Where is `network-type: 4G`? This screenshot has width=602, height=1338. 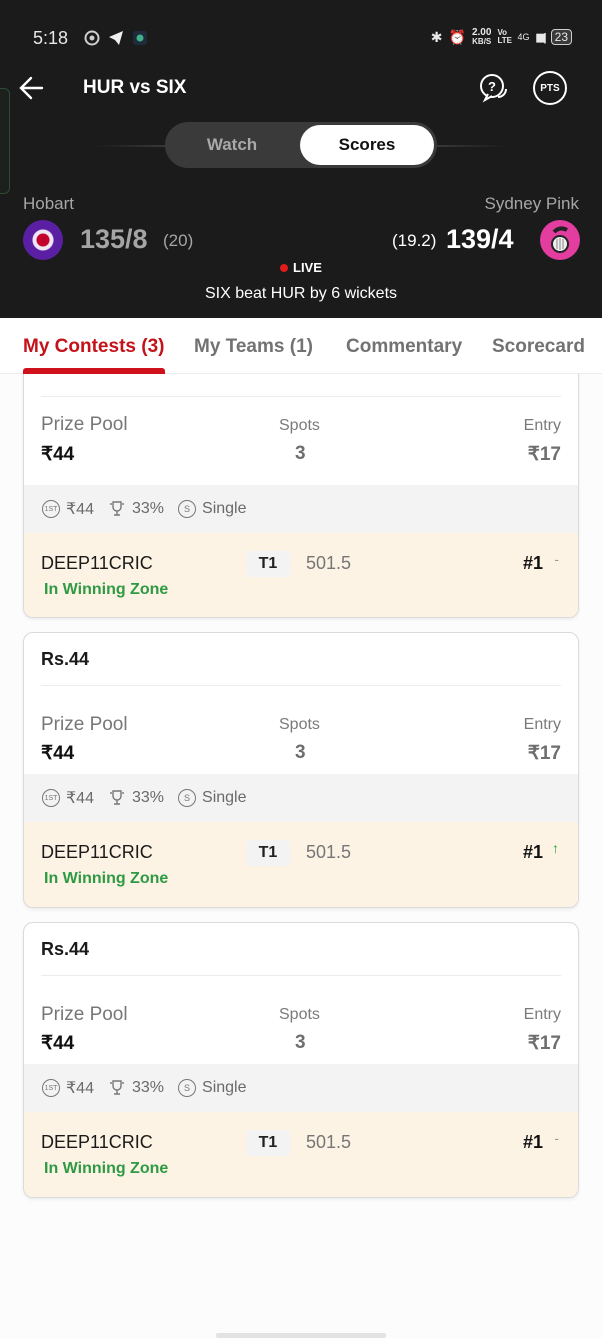 network-type: 4G is located at coordinates (523, 37).